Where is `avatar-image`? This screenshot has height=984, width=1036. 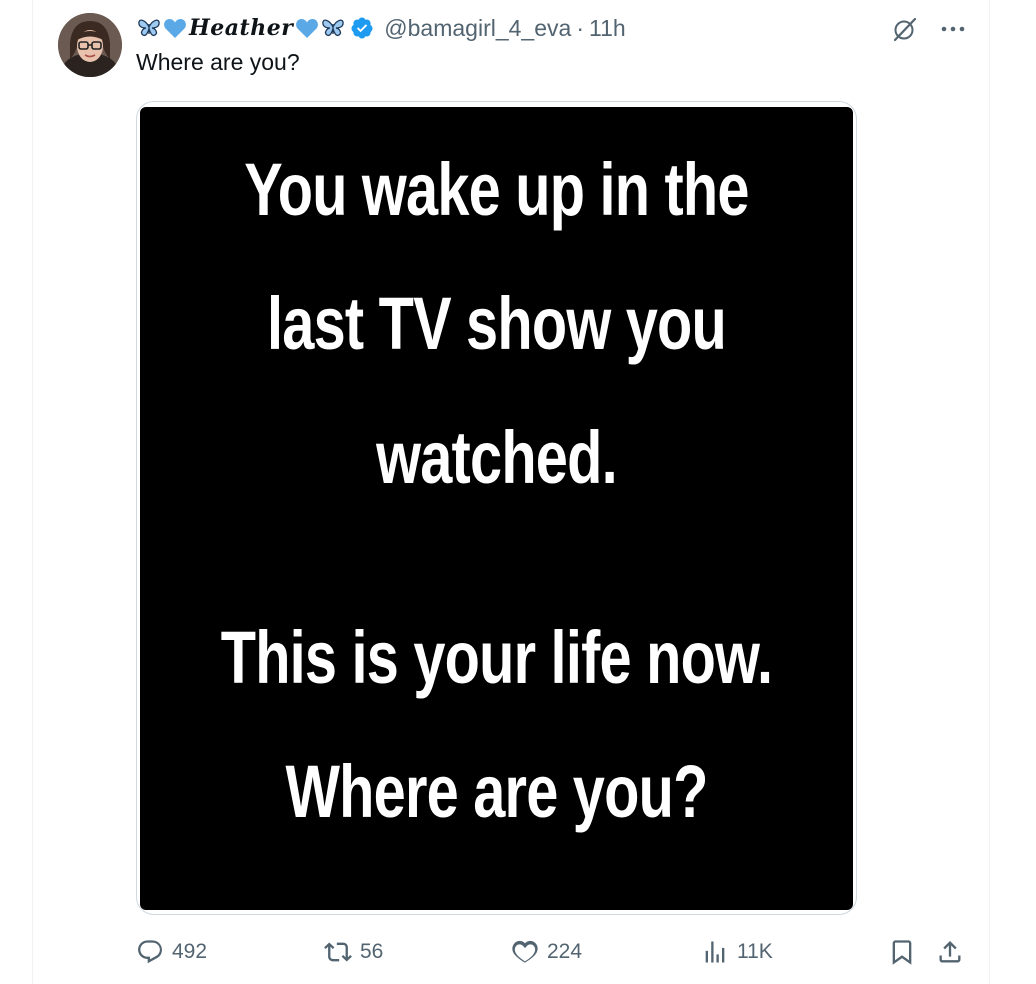
avatar-image is located at coordinates (90, 45).